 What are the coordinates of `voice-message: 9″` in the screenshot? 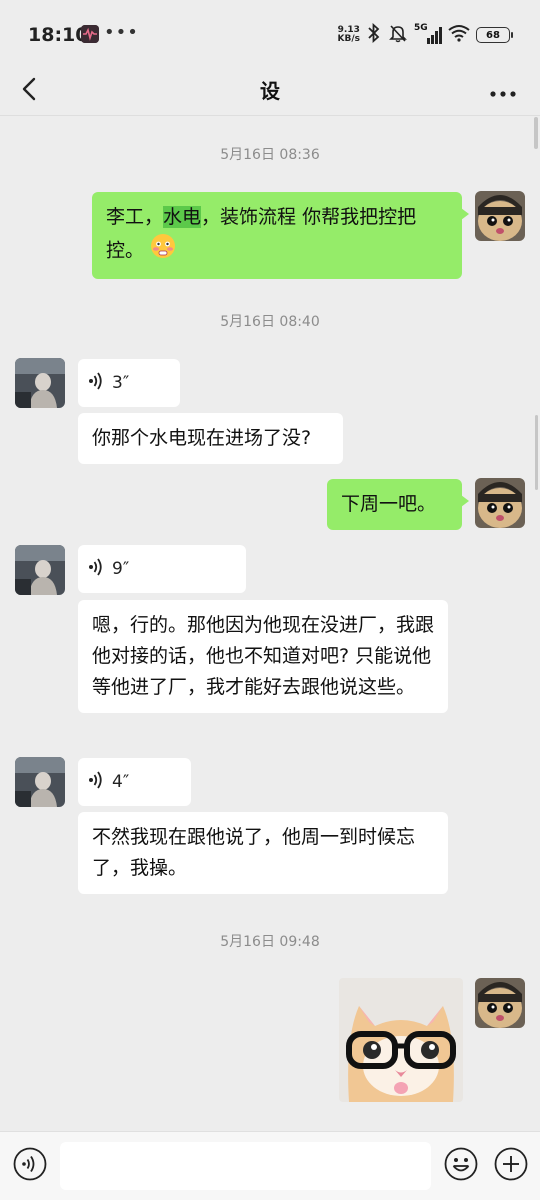 It's located at (162, 569).